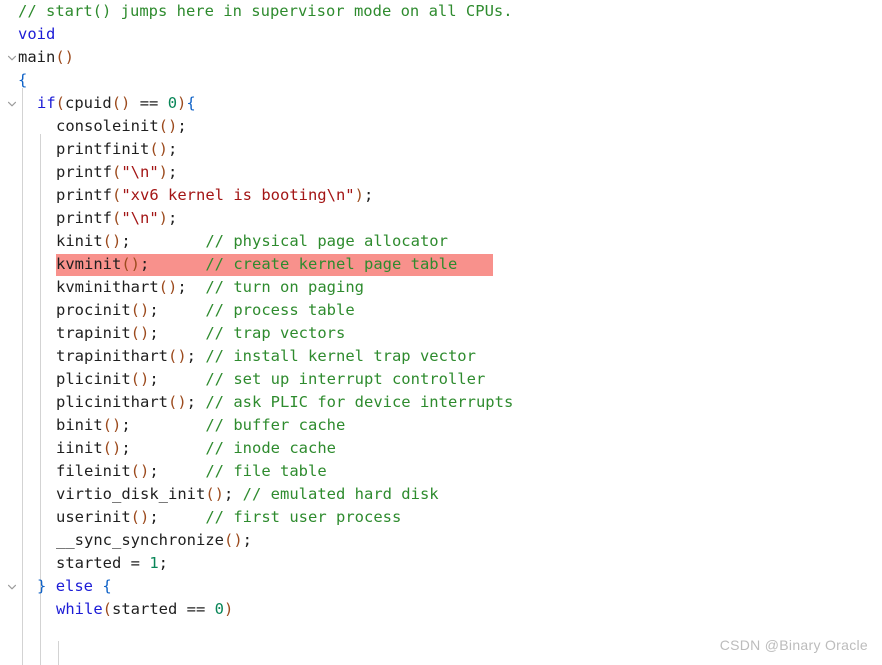  Describe the element at coordinates (181, 333) in the screenshot. I see `code-line-text: trapinit(); // trap vectors` at that location.